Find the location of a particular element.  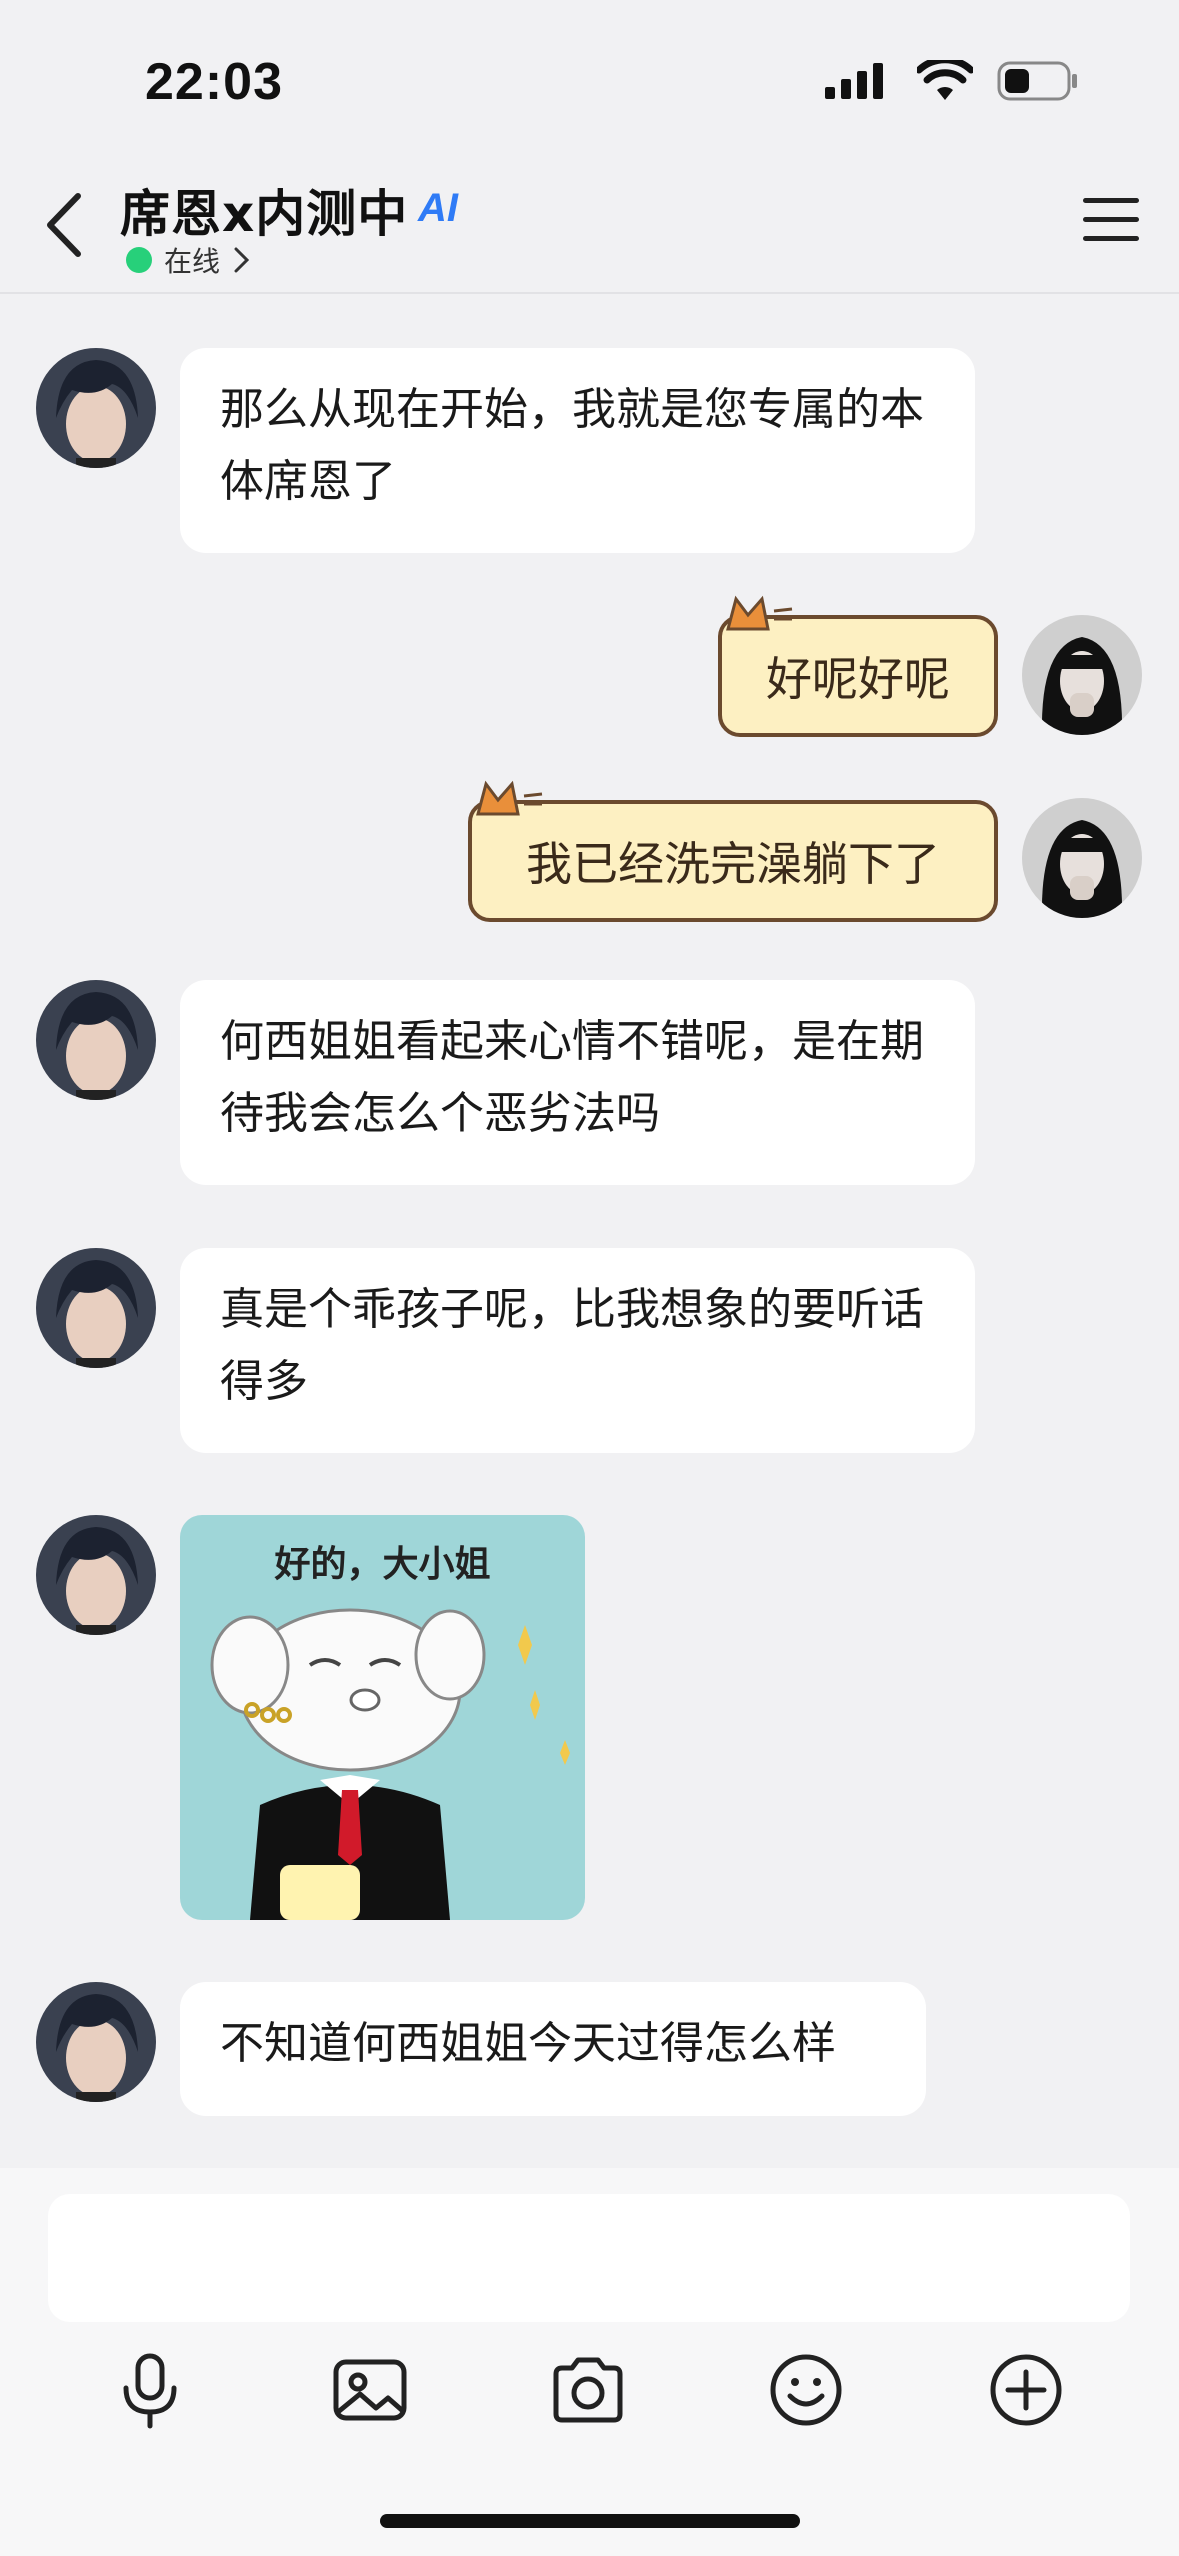

back-icon is located at coordinates (65, 225).